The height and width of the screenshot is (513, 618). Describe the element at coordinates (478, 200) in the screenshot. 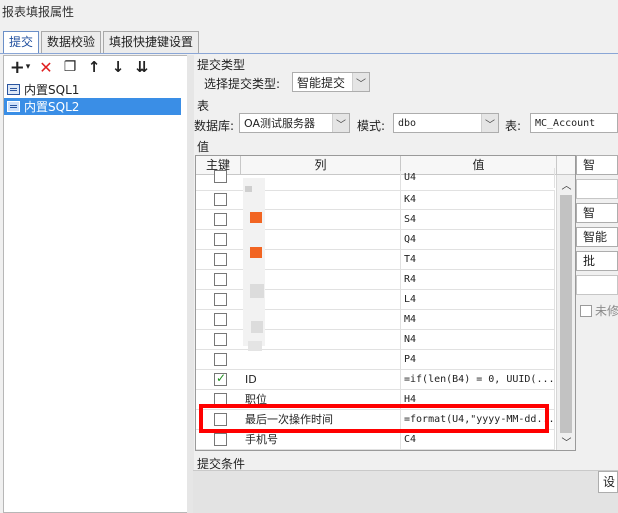

I see `value-cell: K4` at that location.